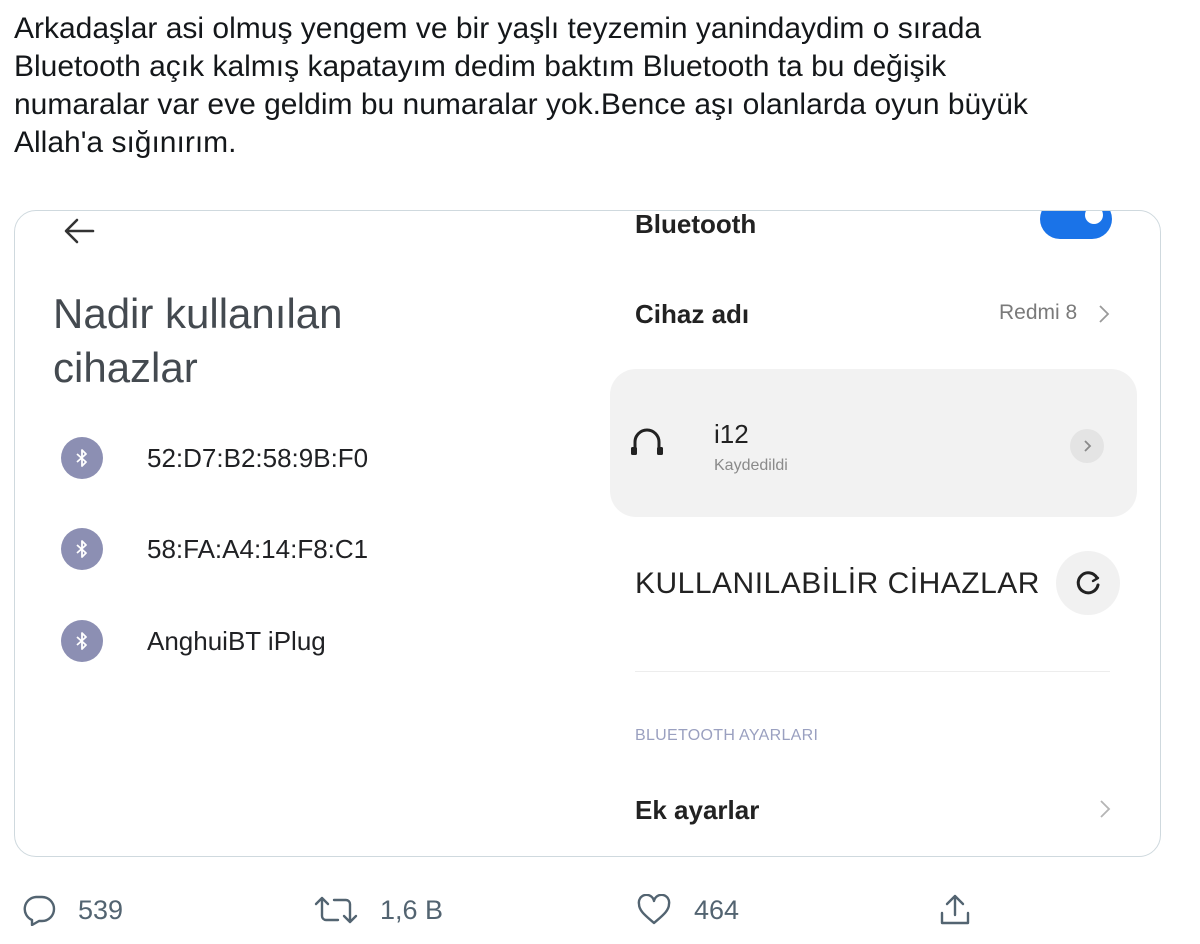  What do you see at coordinates (872, 671) in the screenshot?
I see `divider` at bounding box center [872, 671].